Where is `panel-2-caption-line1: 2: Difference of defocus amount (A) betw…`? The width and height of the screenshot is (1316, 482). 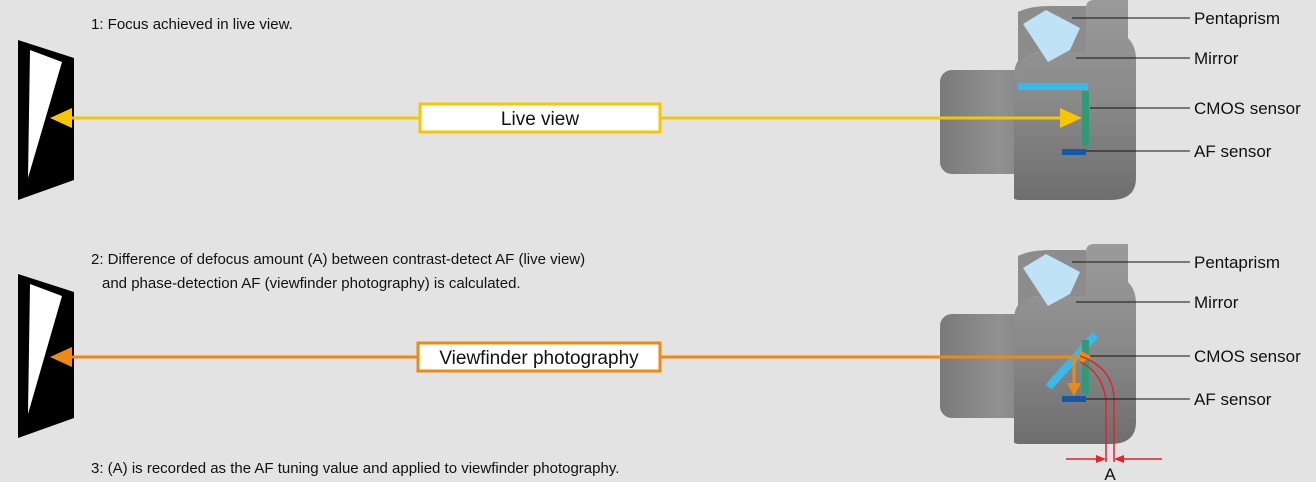
panel-2-caption-line1: 2: Difference of defocus amount (A) betw… is located at coordinates (338, 259).